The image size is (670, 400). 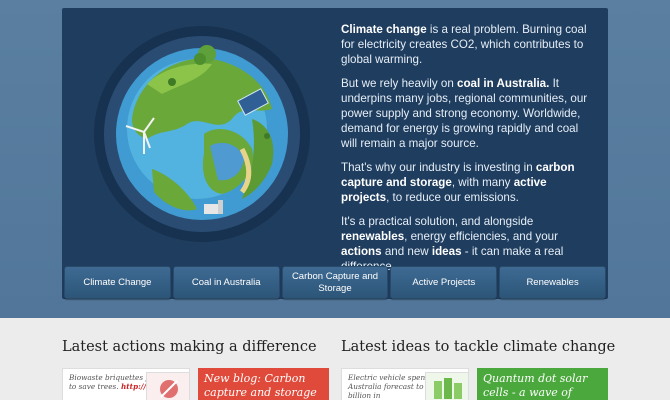 I want to click on hero-p3-text-a: That's why our industry is investing in, so click(x=438, y=167).